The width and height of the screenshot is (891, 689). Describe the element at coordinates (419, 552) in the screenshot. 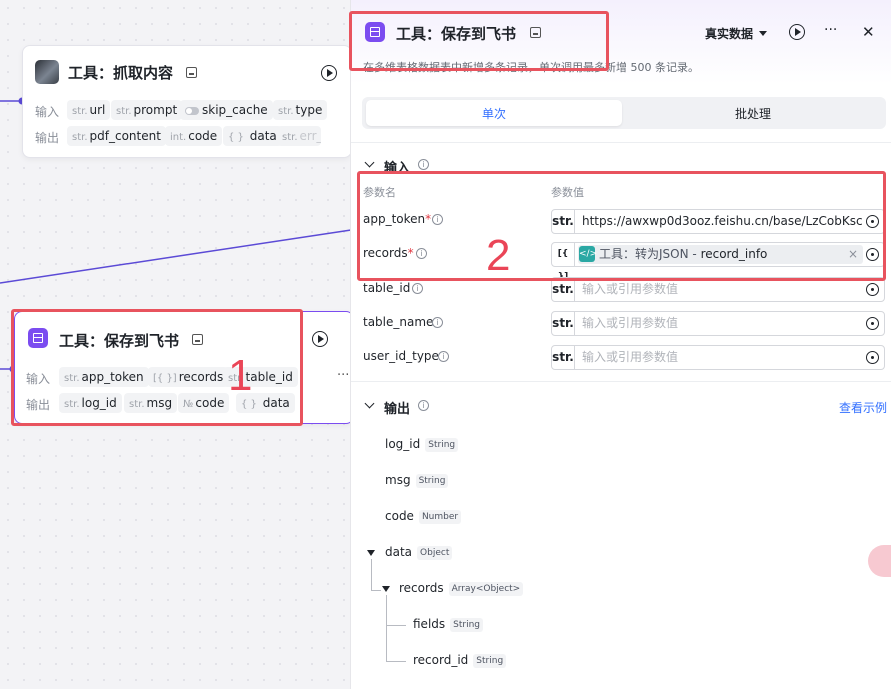

I see `output-item: data Object` at that location.